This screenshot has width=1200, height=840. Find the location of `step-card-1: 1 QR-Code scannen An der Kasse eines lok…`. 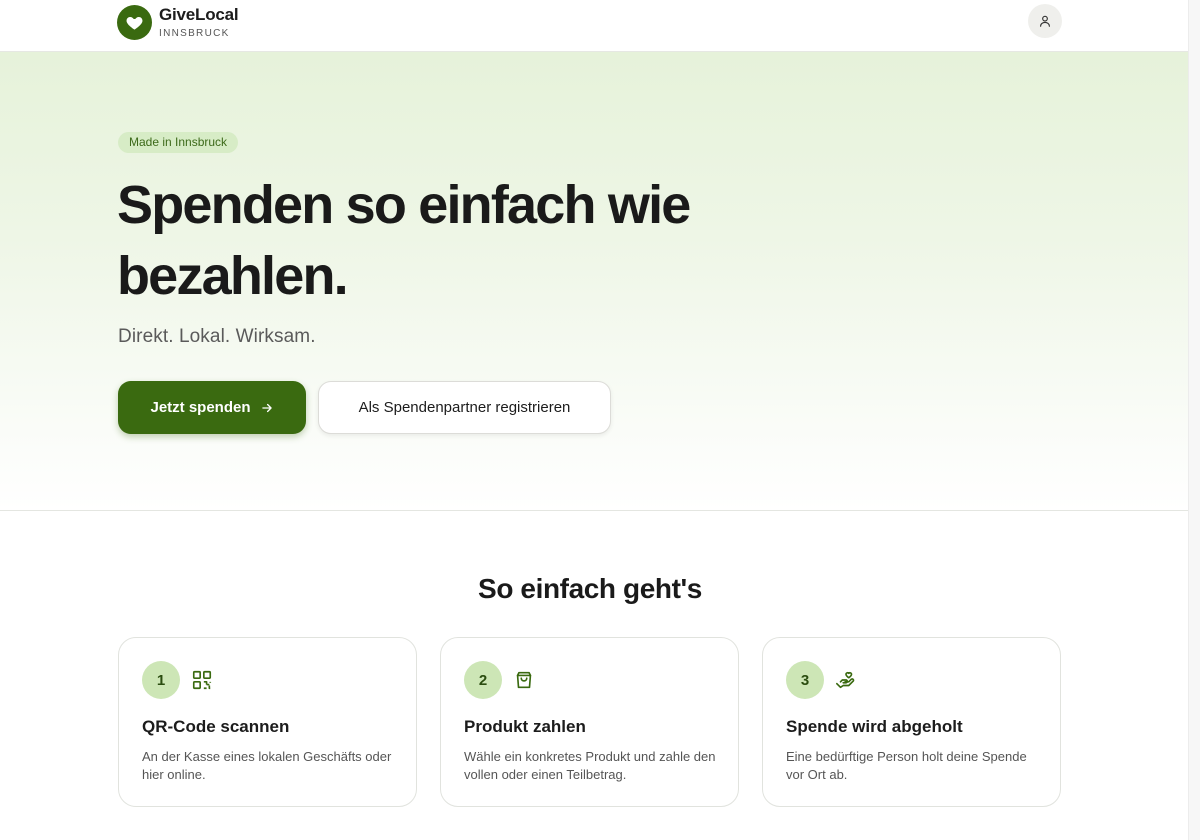

step-card-1: 1 QR-Code scannen An der Kasse eines lok… is located at coordinates (267, 722).